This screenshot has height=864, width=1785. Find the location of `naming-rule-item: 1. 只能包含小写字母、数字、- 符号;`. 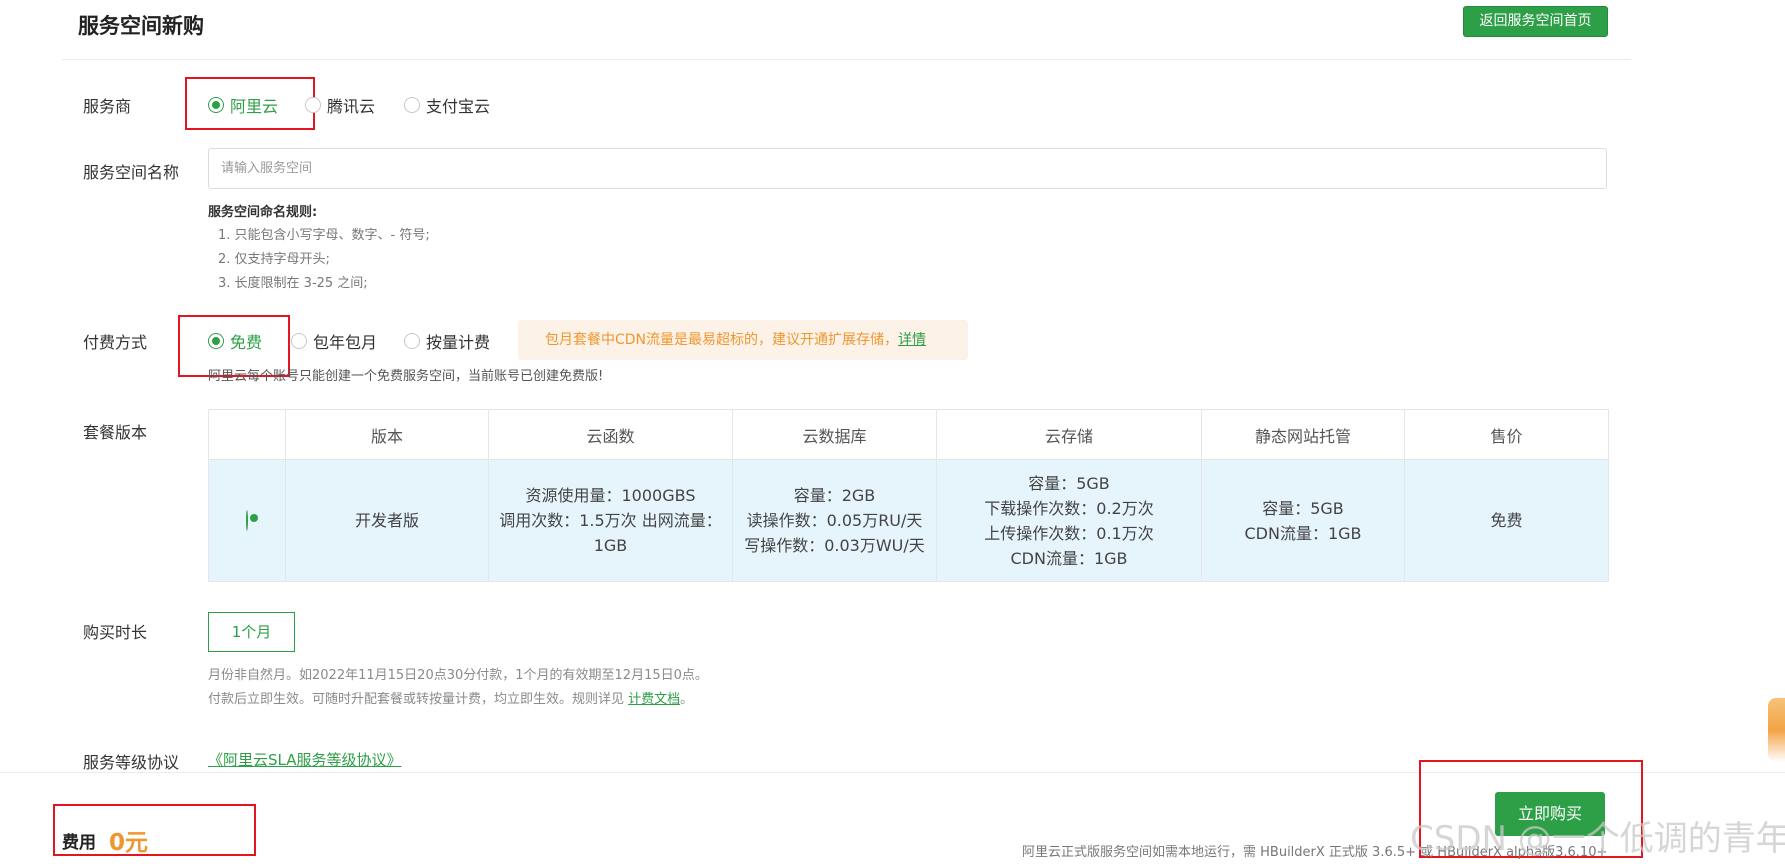

naming-rule-item: 1. 只能包含小写字母、数字、- 符号; is located at coordinates (324, 235).